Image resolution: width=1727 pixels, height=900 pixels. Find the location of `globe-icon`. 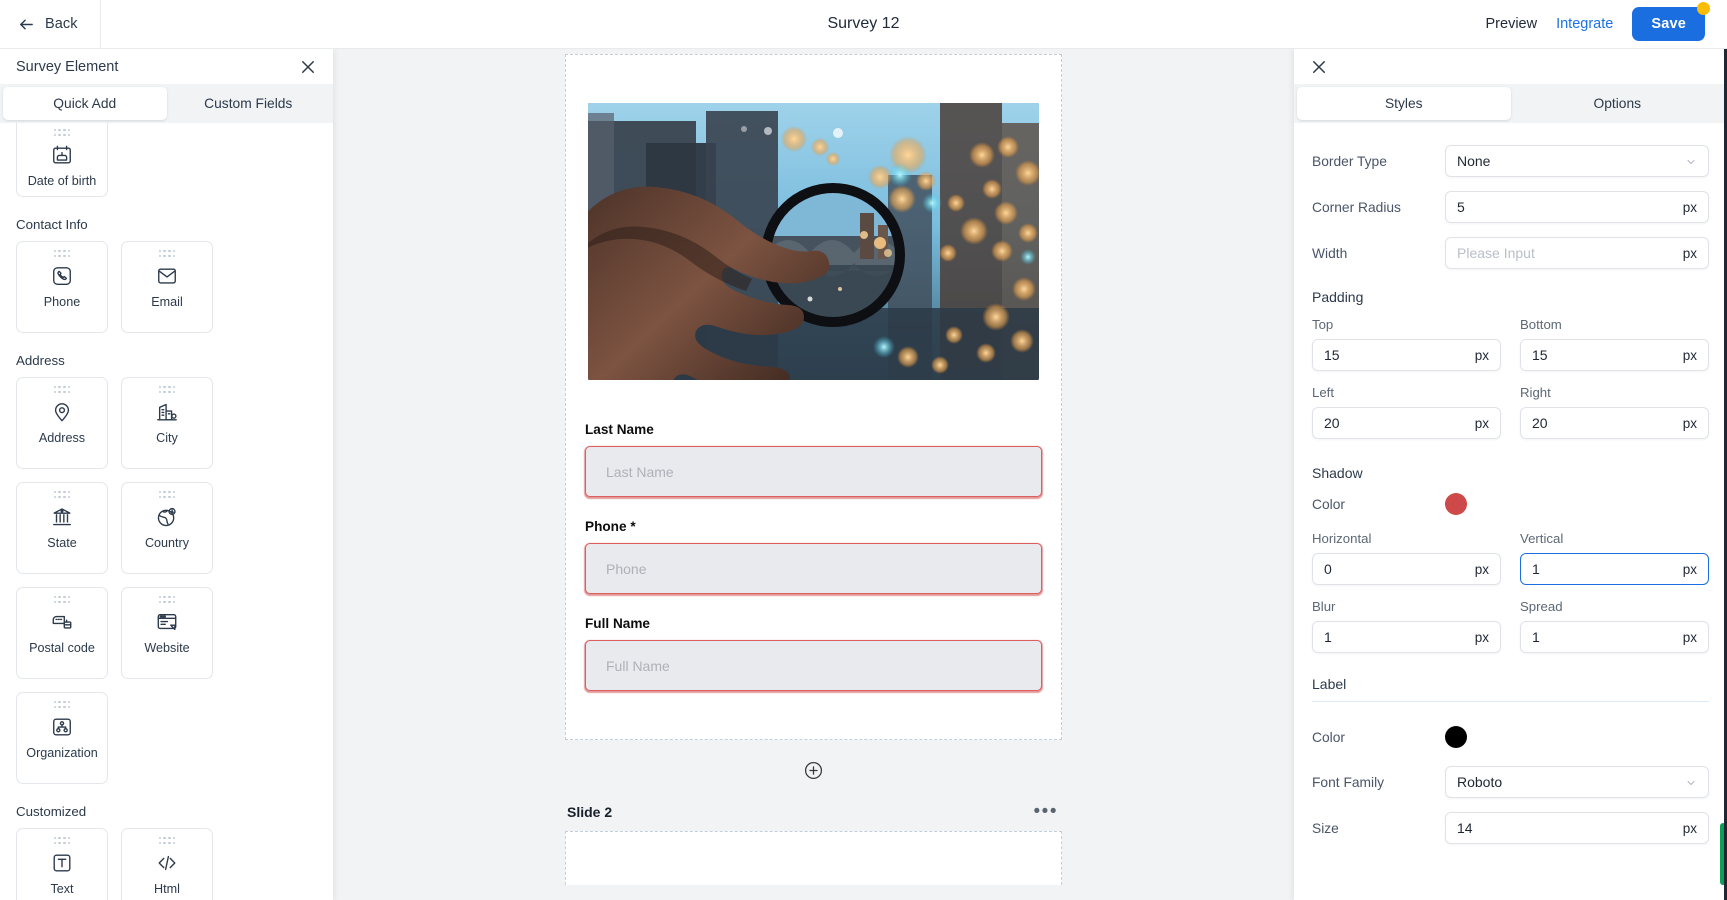

globe-icon is located at coordinates (167, 517).